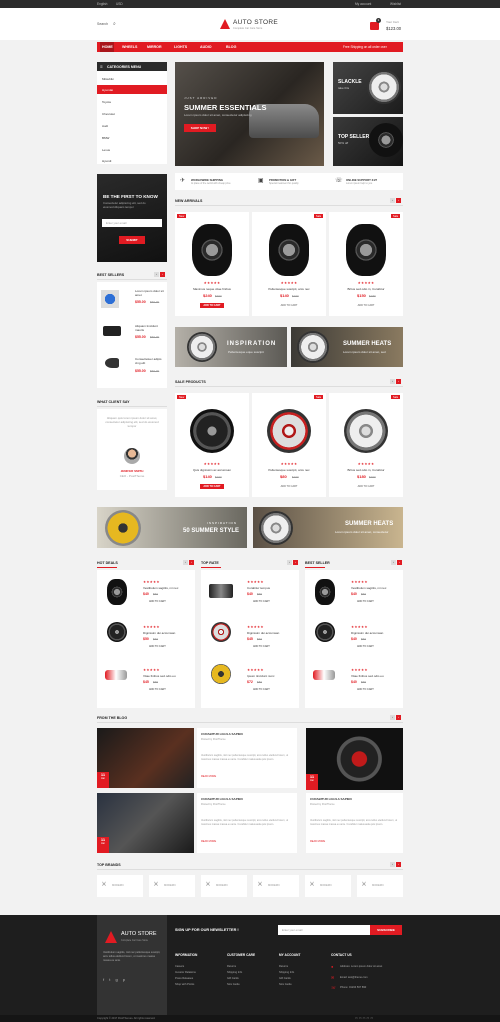 The image size is (500, 1022). Describe the element at coordinates (231, 966) in the screenshot. I see `footer-link: Returns` at that location.